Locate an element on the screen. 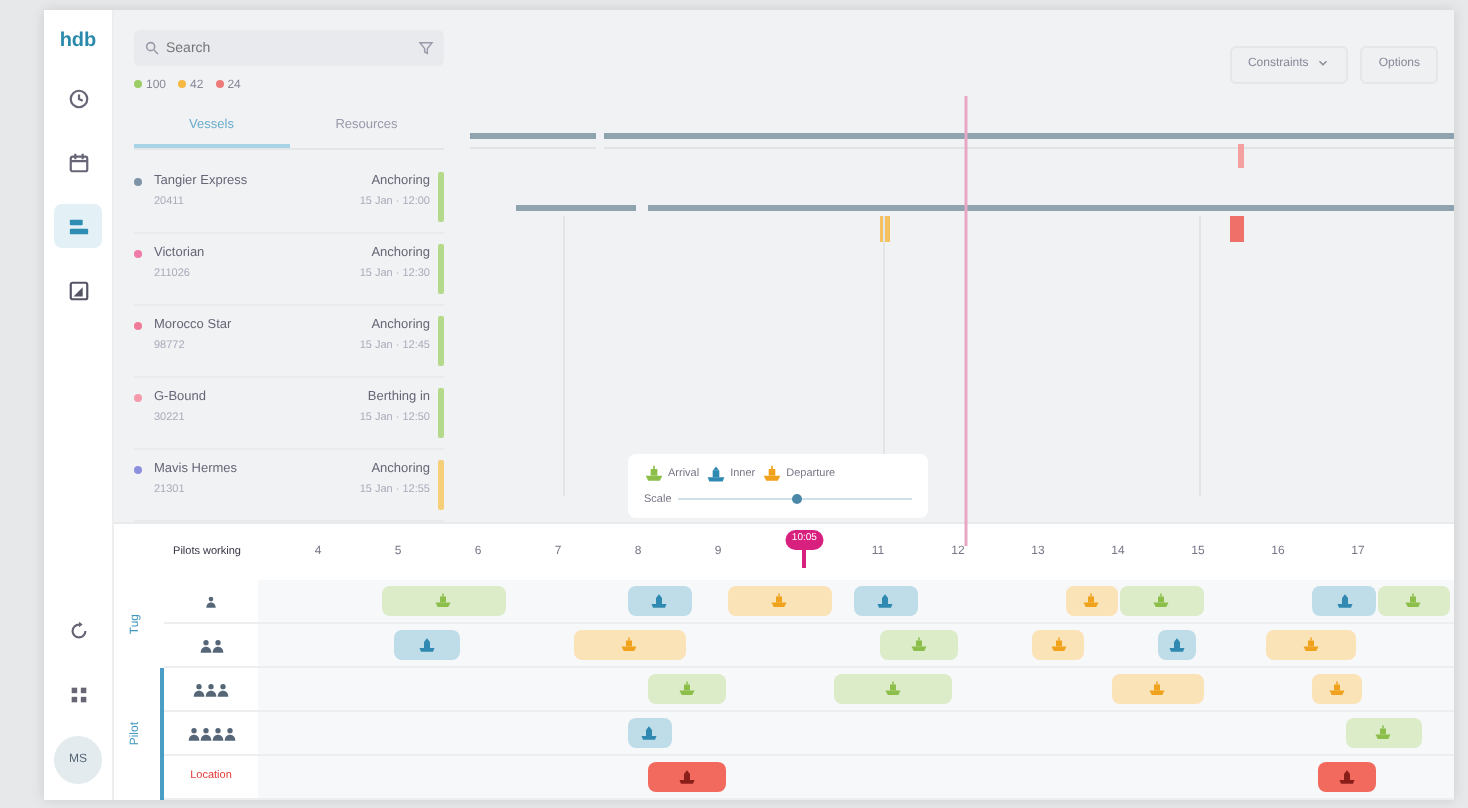 The height and width of the screenshot is (808, 1468). list-icon is located at coordinates (78, 226).